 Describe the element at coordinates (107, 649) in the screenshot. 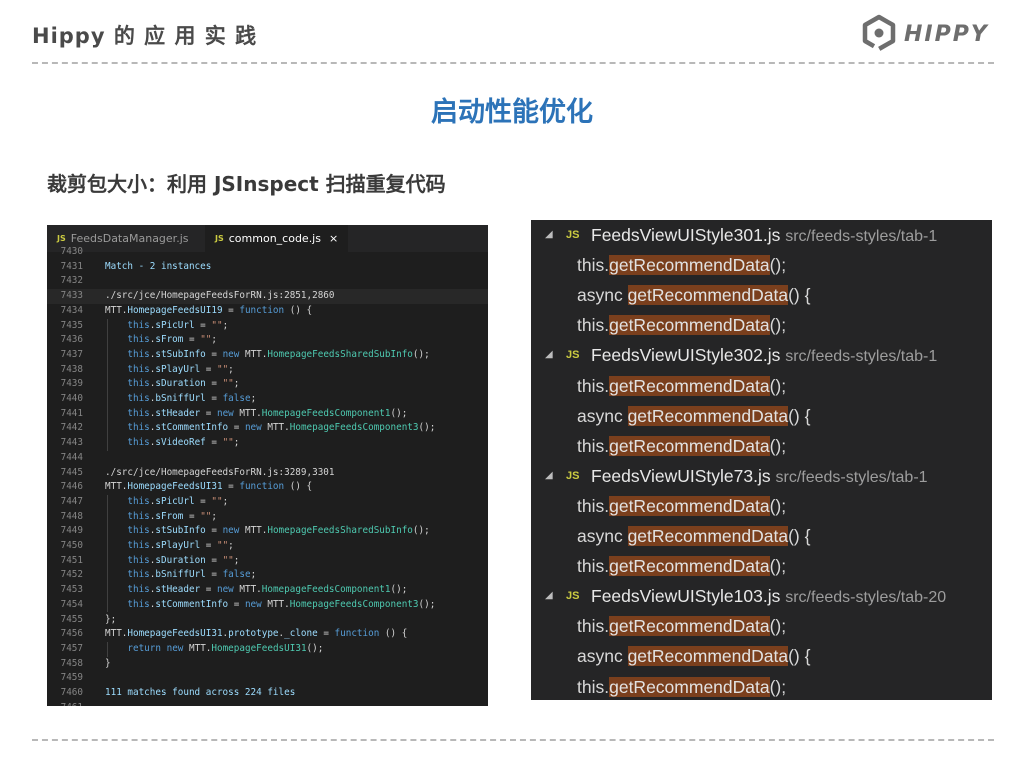

I see `indent-guide` at that location.